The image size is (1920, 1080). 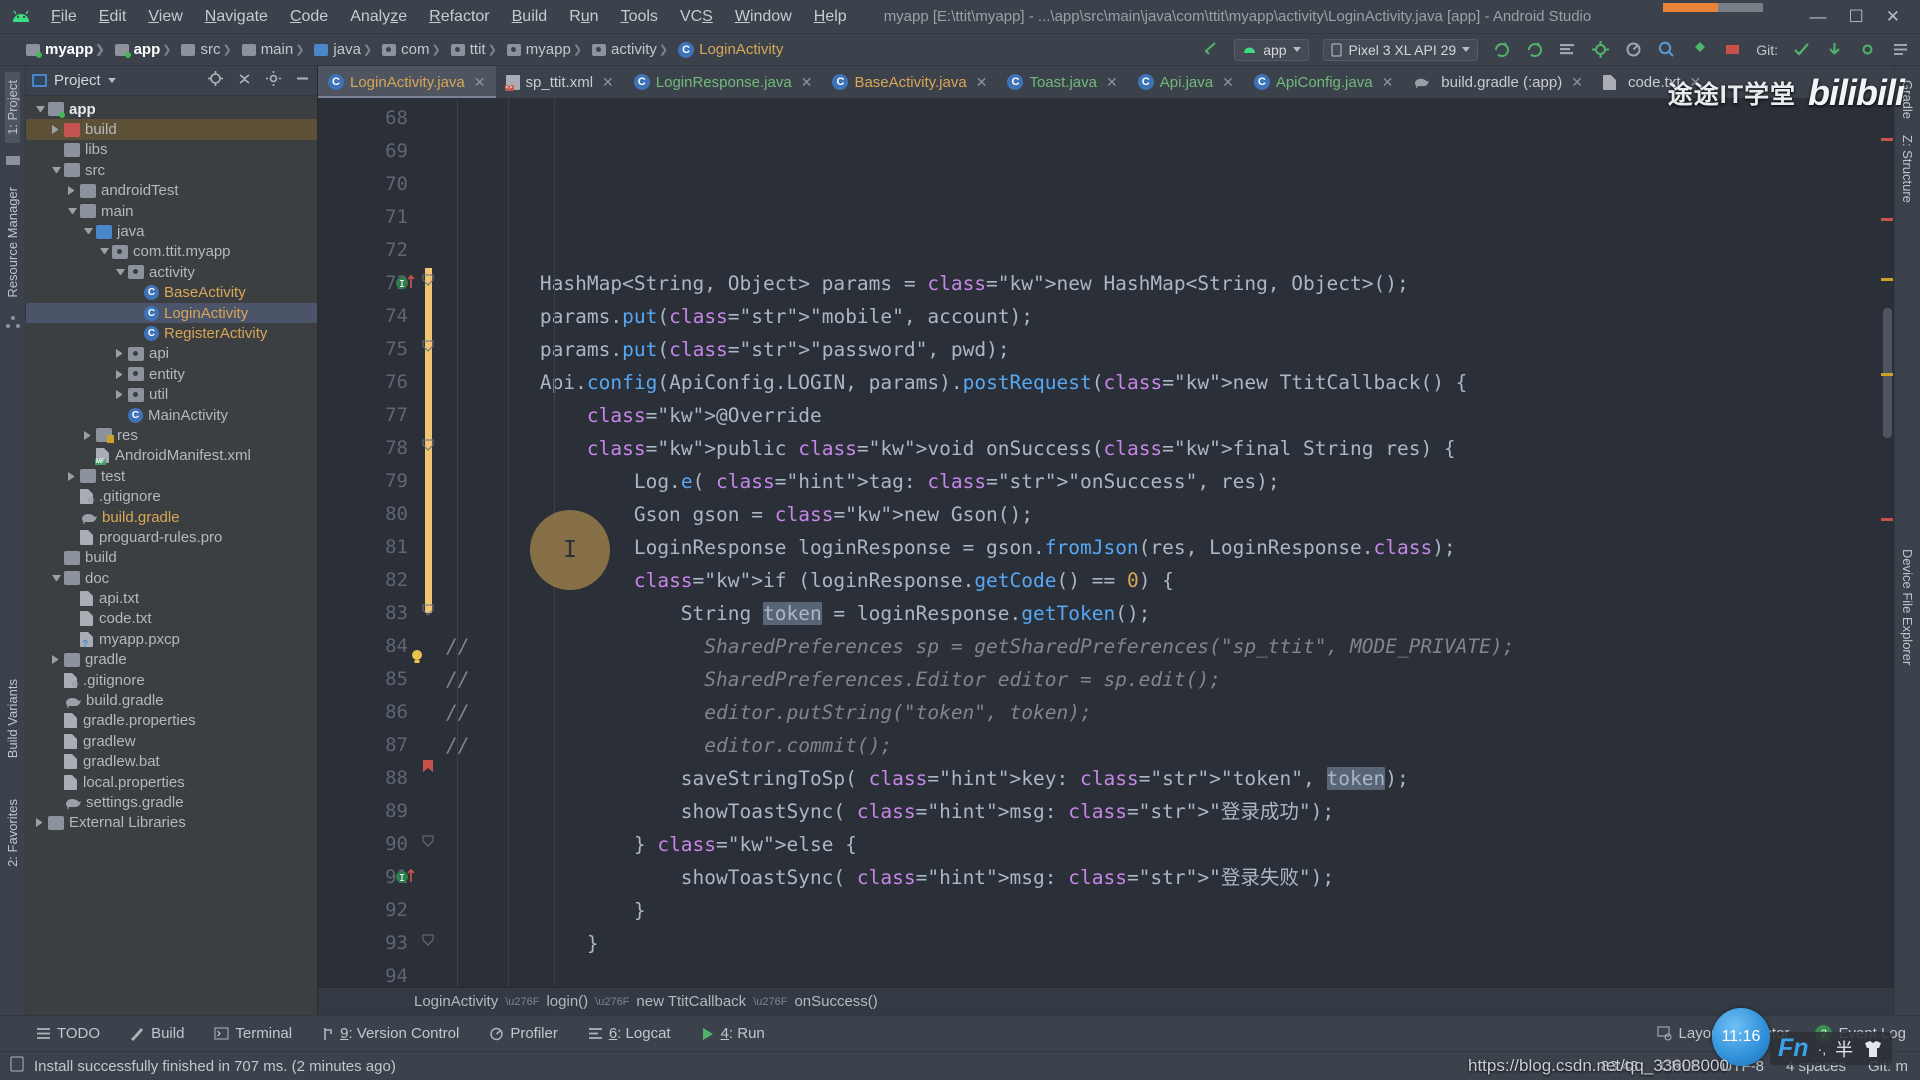 What do you see at coordinates (68, 1033) in the screenshot?
I see `tool-todo: TODO` at bounding box center [68, 1033].